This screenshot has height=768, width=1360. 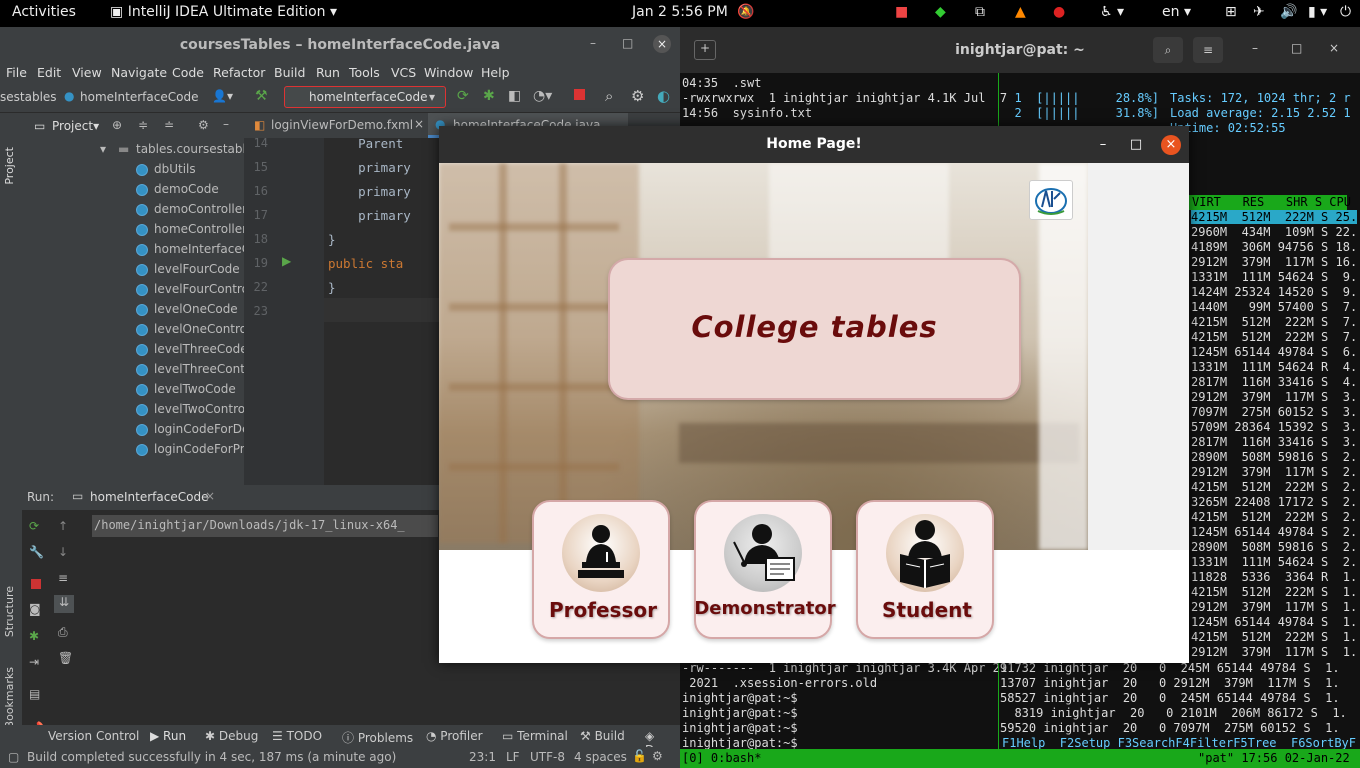 I want to click on tree-item: levelOneCode, so click(x=187, y=309).